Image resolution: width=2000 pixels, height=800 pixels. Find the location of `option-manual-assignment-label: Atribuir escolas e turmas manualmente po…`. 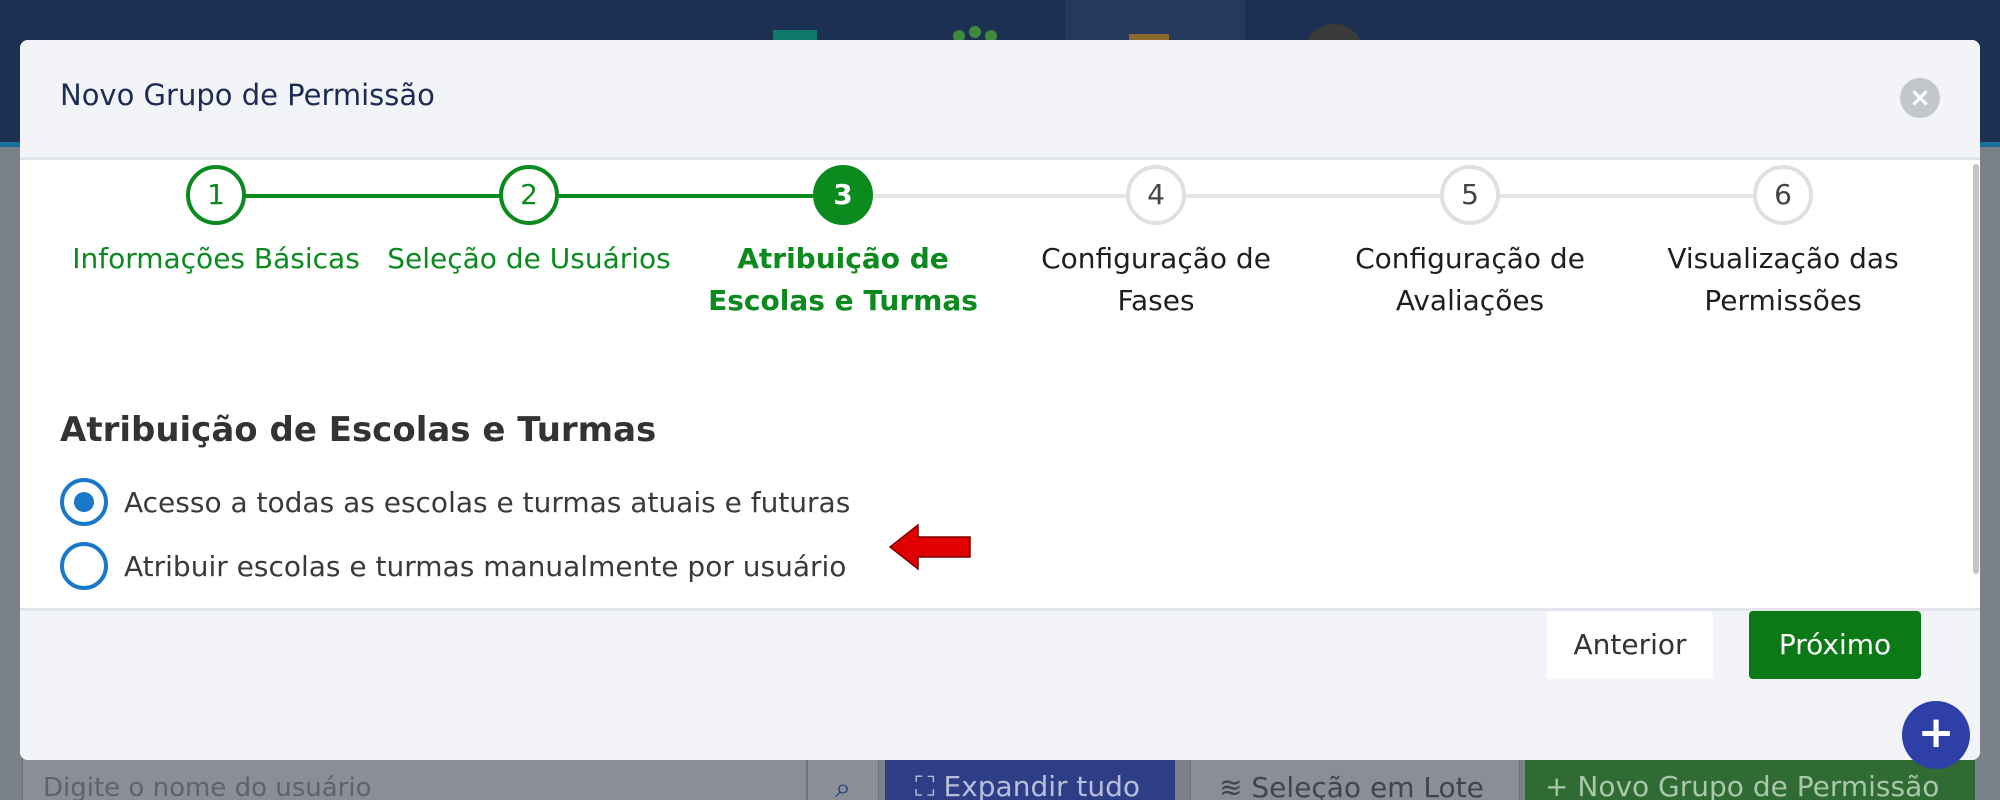

option-manual-assignment-label: Atribuir escolas e turmas manualmente po… is located at coordinates (485, 566).